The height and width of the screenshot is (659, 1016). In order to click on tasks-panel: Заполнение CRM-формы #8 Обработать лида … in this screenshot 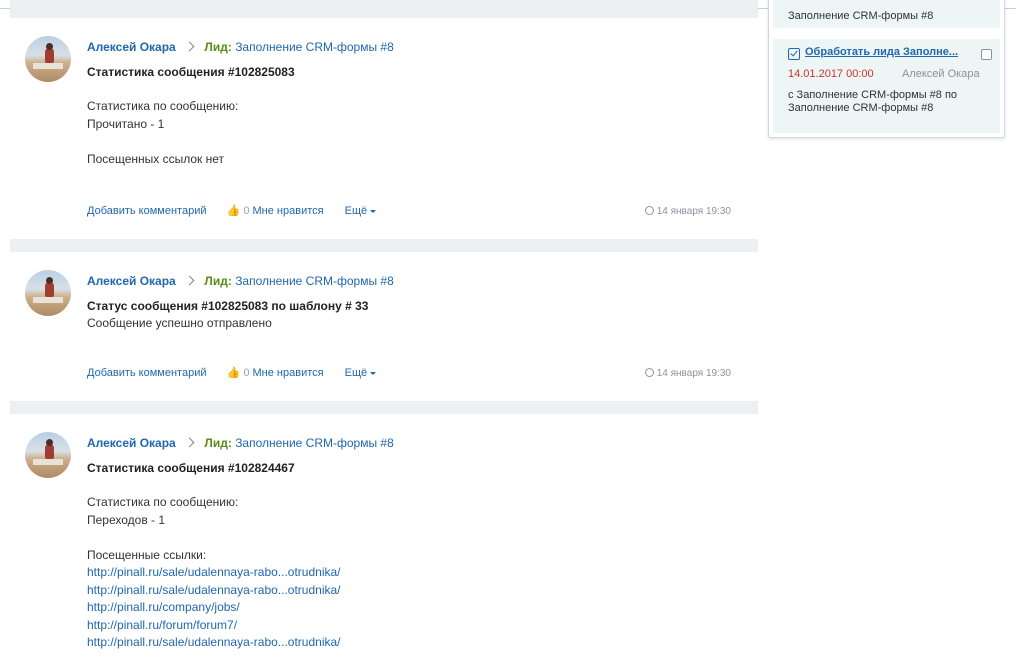, I will do `click(886, 69)`.